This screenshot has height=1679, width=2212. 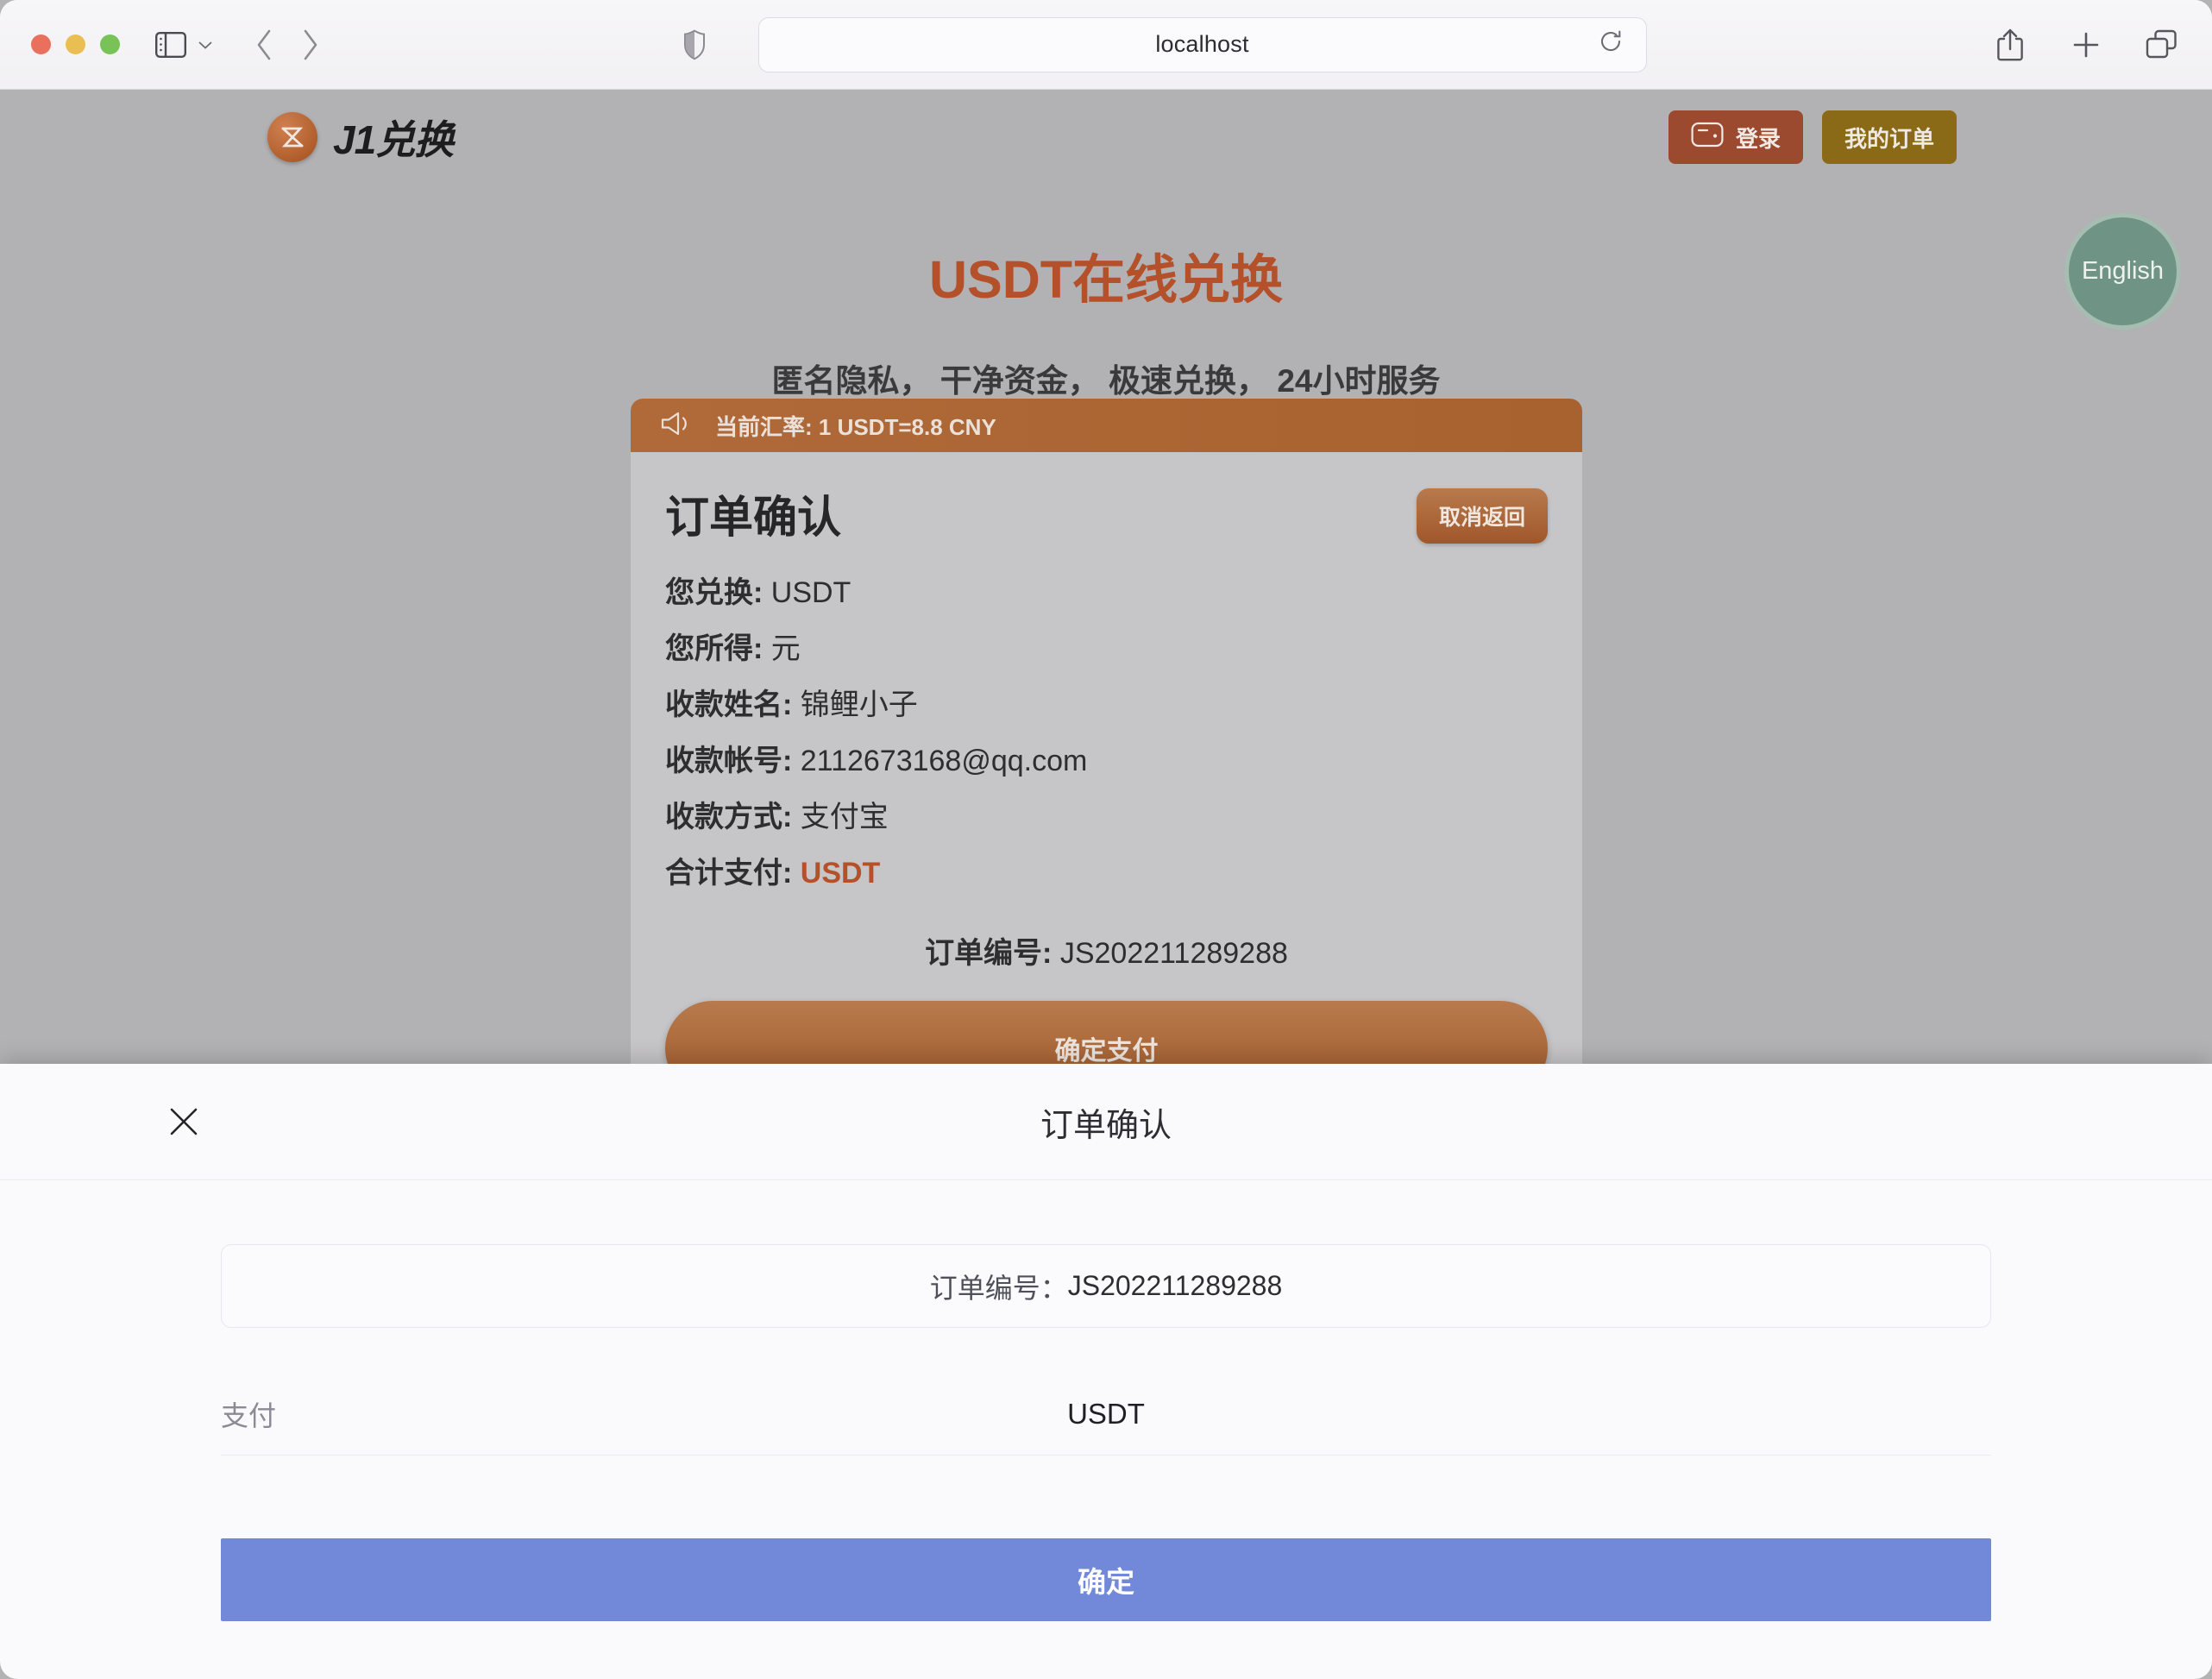 I want to click on order-detail-label: 收款帐号:, so click(x=729, y=761).